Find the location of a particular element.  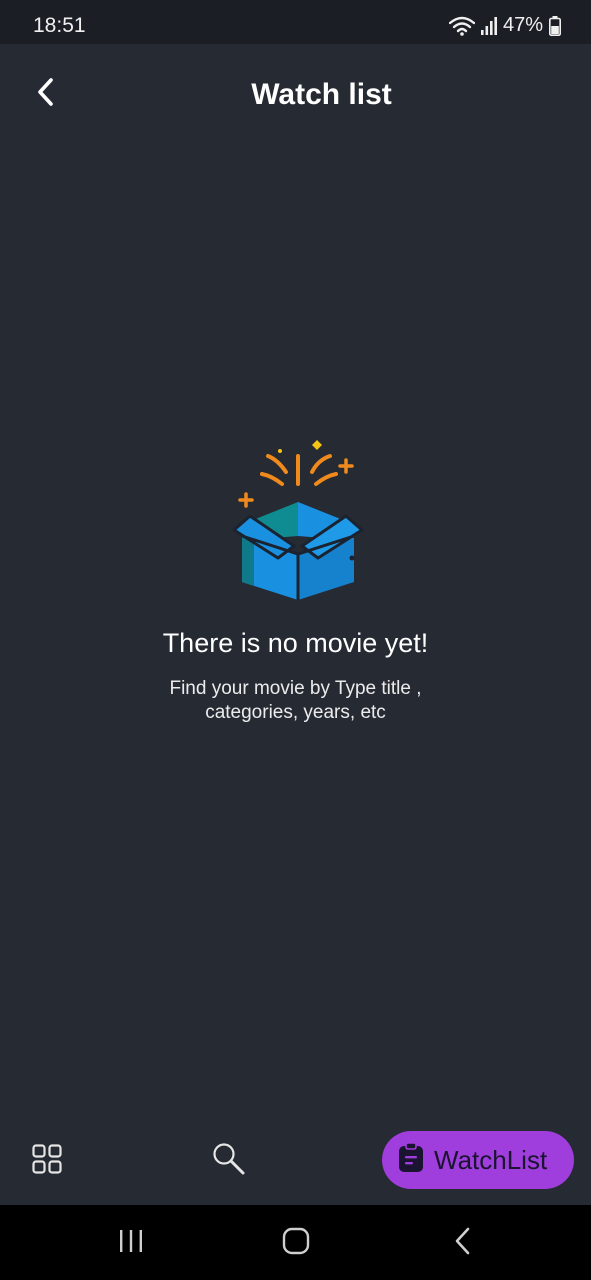

status-bar: 18:51 47% is located at coordinates (295, 22).